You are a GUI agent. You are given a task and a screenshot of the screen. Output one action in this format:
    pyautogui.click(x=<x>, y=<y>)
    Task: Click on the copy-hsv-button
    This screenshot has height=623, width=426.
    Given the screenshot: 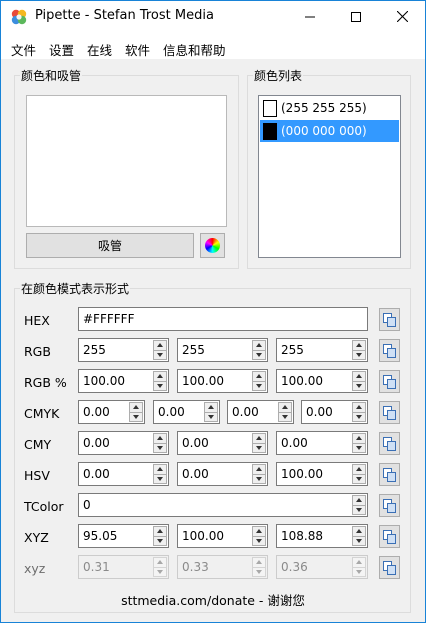 What is the action you would take?
    pyautogui.click(x=389, y=474)
    